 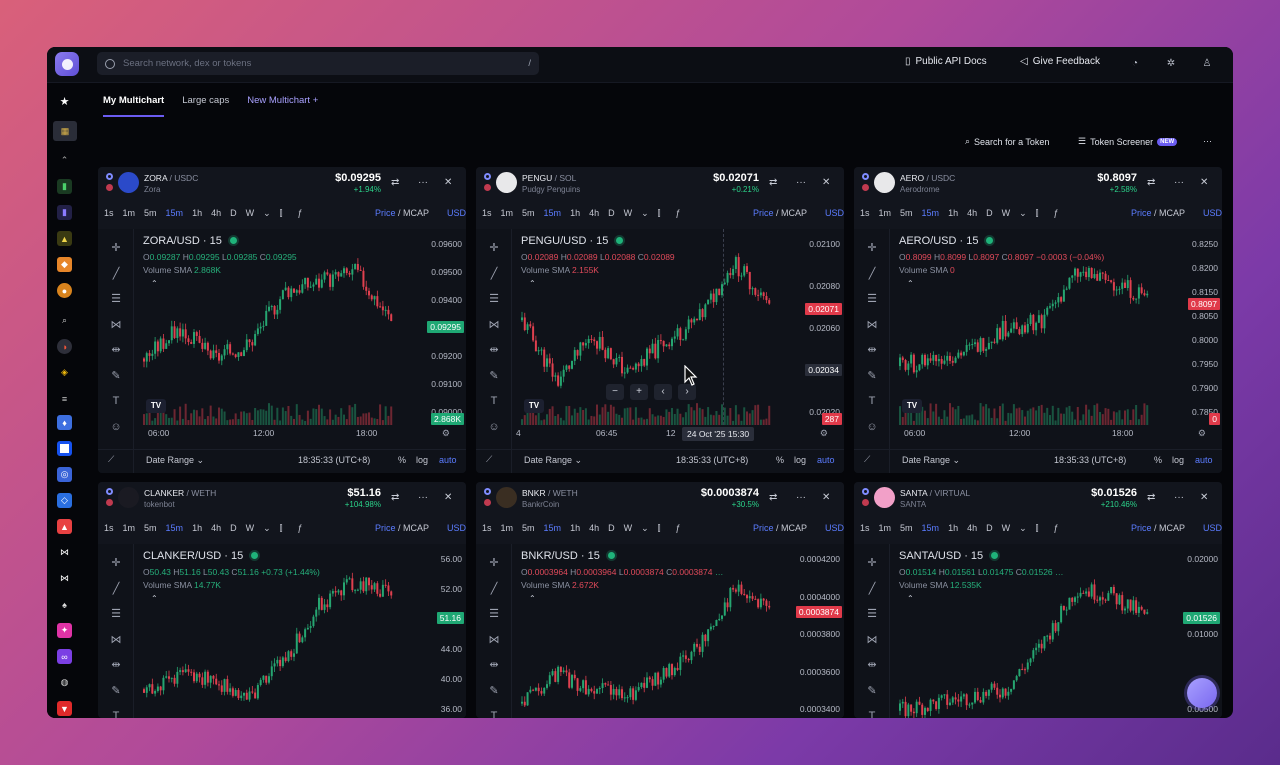 What do you see at coordinates (64, 372) in the screenshot?
I see `bnb-icon: ◈` at bounding box center [64, 372].